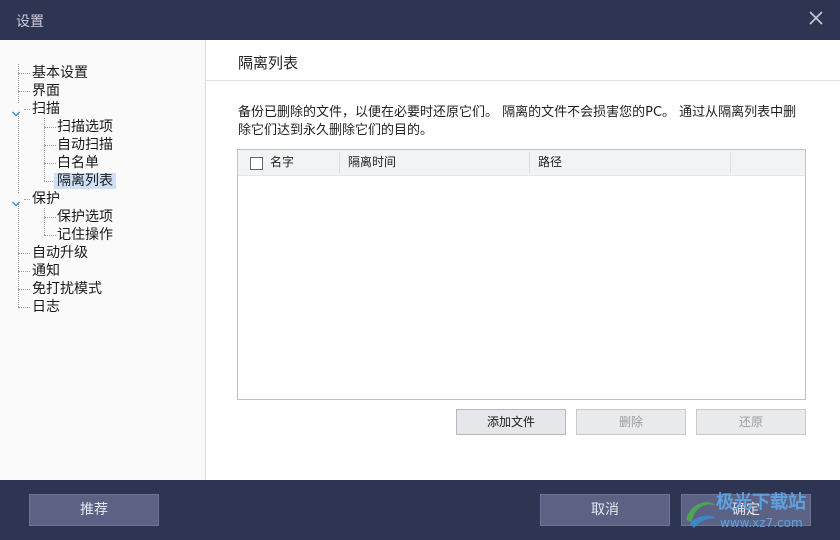  Describe the element at coordinates (85, 145) in the screenshot. I see `sidebar-item-auto-scan: 自动扫描` at that location.